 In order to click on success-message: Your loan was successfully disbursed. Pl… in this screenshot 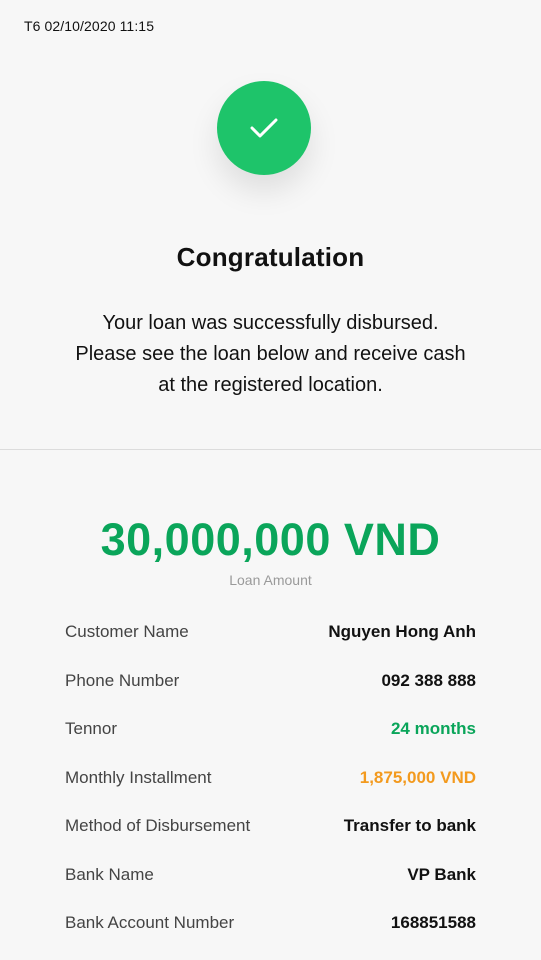, I will do `click(270, 354)`.